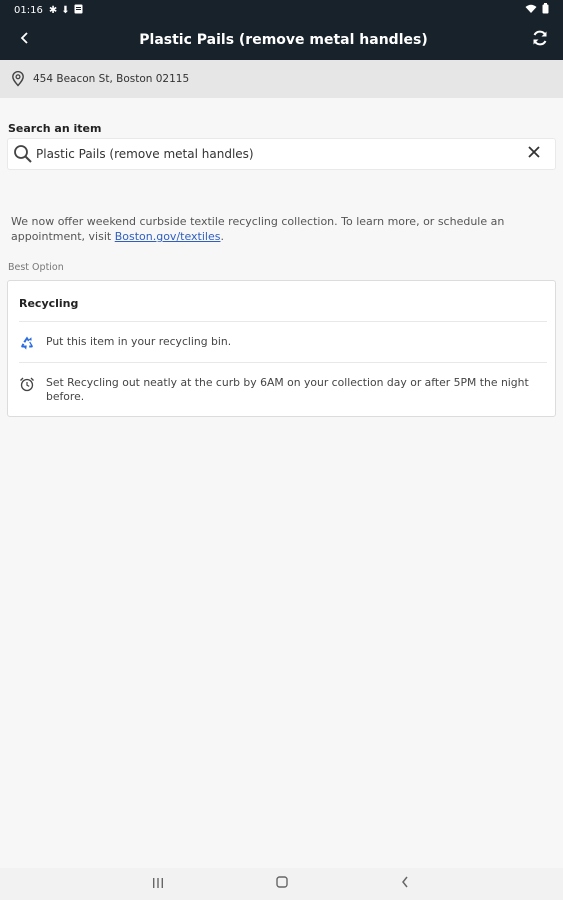  I want to click on back-chevron-icon, so click(25, 40).